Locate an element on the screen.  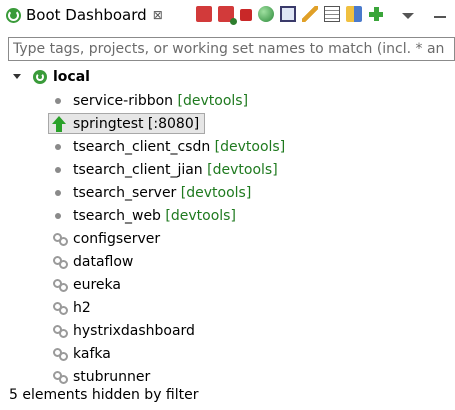
tree-root-local: local is located at coordinates (227, 76).